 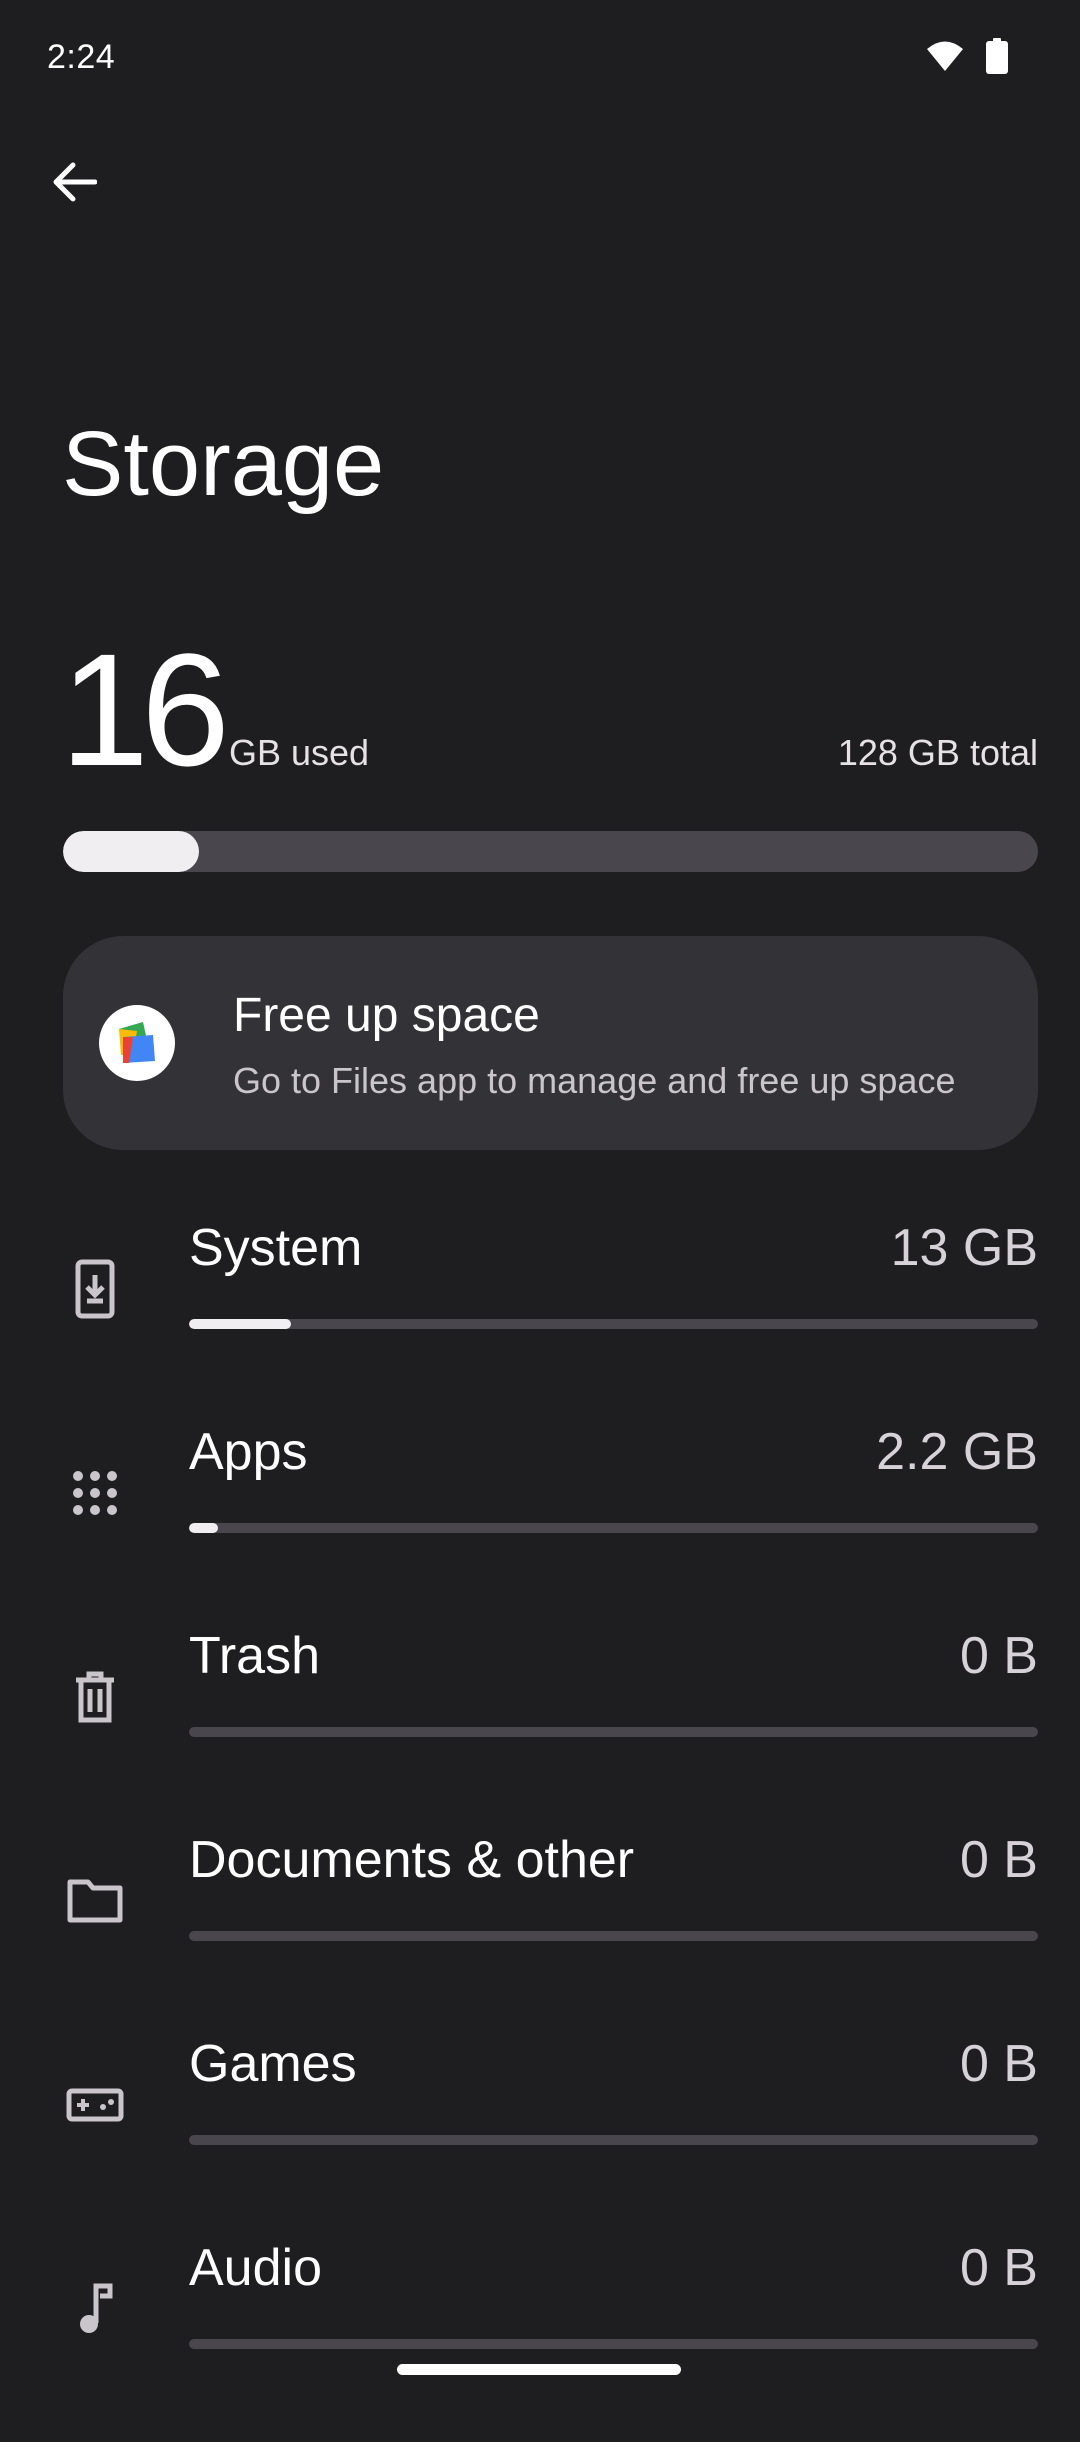 What do you see at coordinates (95, 1901) in the screenshot?
I see `folder-icon` at bounding box center [95, 1901].